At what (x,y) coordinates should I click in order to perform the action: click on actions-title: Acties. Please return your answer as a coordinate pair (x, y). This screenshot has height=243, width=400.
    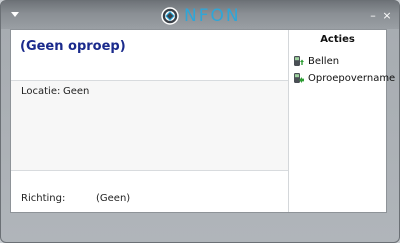
    Looking at the image, I should click on (337, 39).